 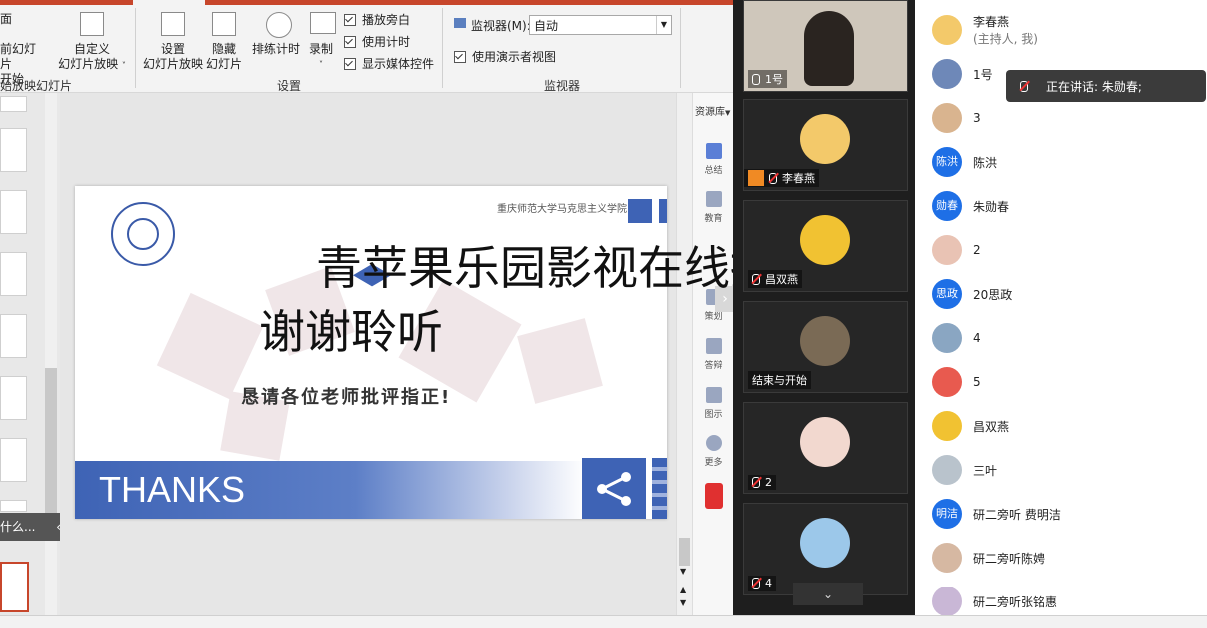 What do you see at coordinates (603, 621) in the screenshot?
I see `taskbar` at bounding box center [603, 621].